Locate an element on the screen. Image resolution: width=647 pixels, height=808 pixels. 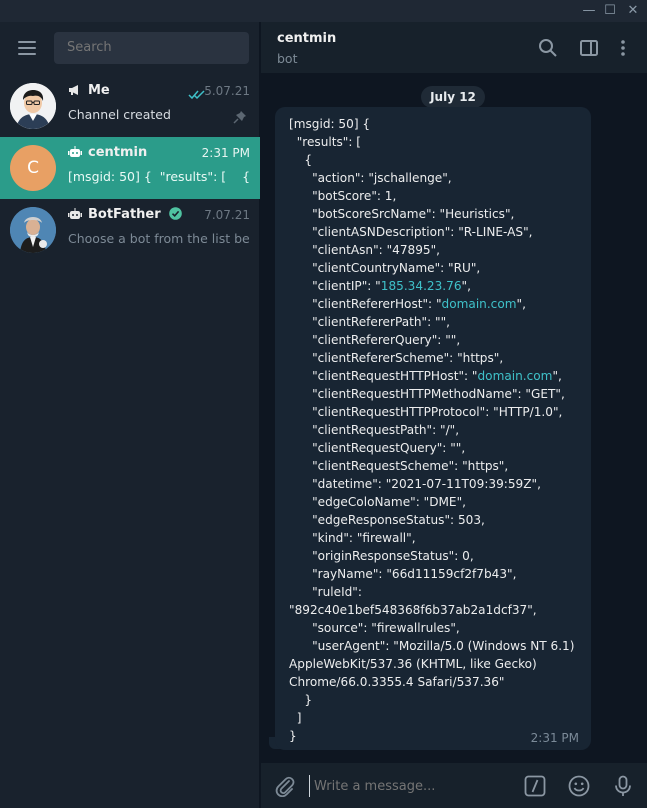
close-button: ✕ is located at coordinates (633, 11).